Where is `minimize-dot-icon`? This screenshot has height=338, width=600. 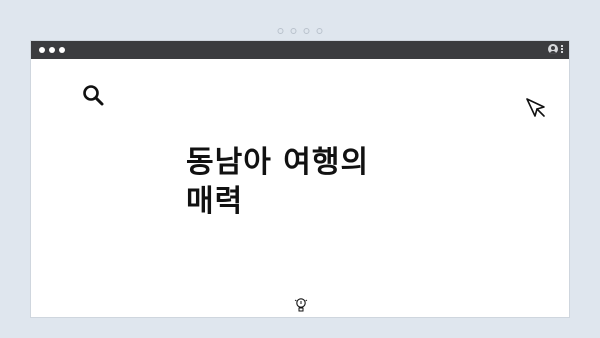
minimize-dot-icon is located at coordinates (52, 50).